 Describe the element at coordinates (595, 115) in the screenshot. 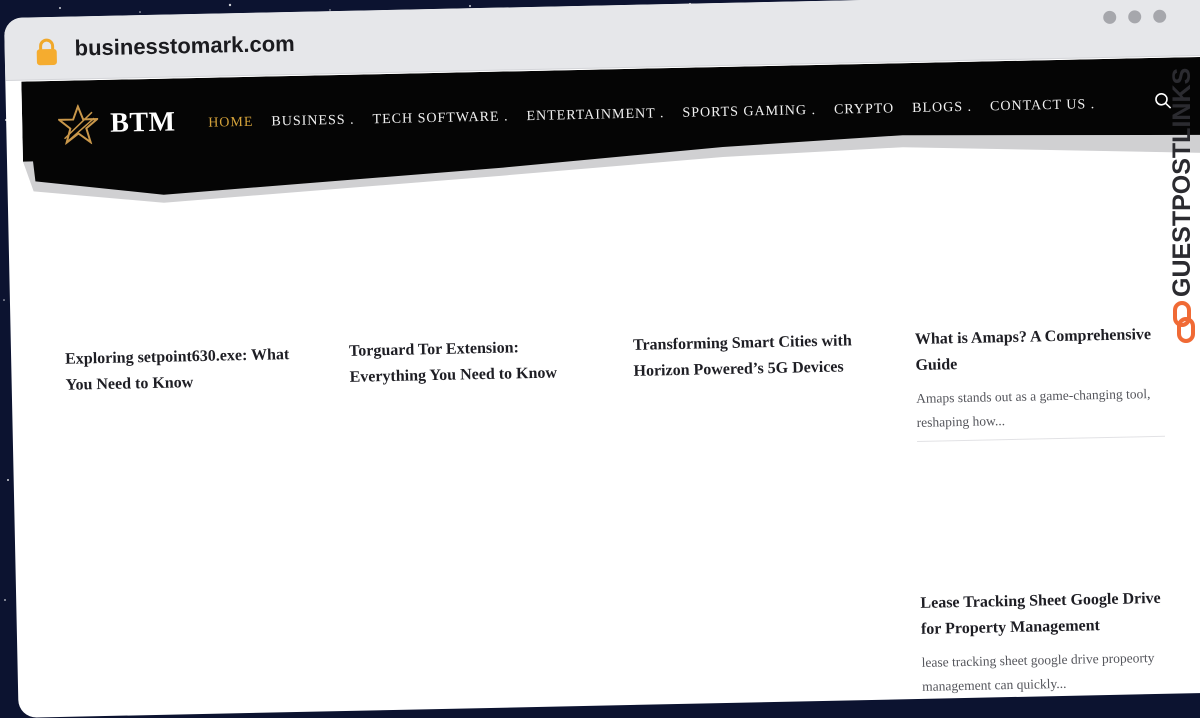

I see `menu-item-entertainment: ENTERTAINMENT .` at that location.